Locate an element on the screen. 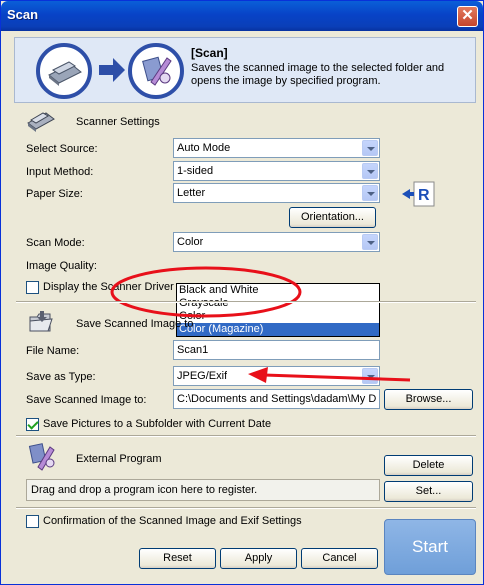  apply-button: Apply is located at coordinates (258, 558).